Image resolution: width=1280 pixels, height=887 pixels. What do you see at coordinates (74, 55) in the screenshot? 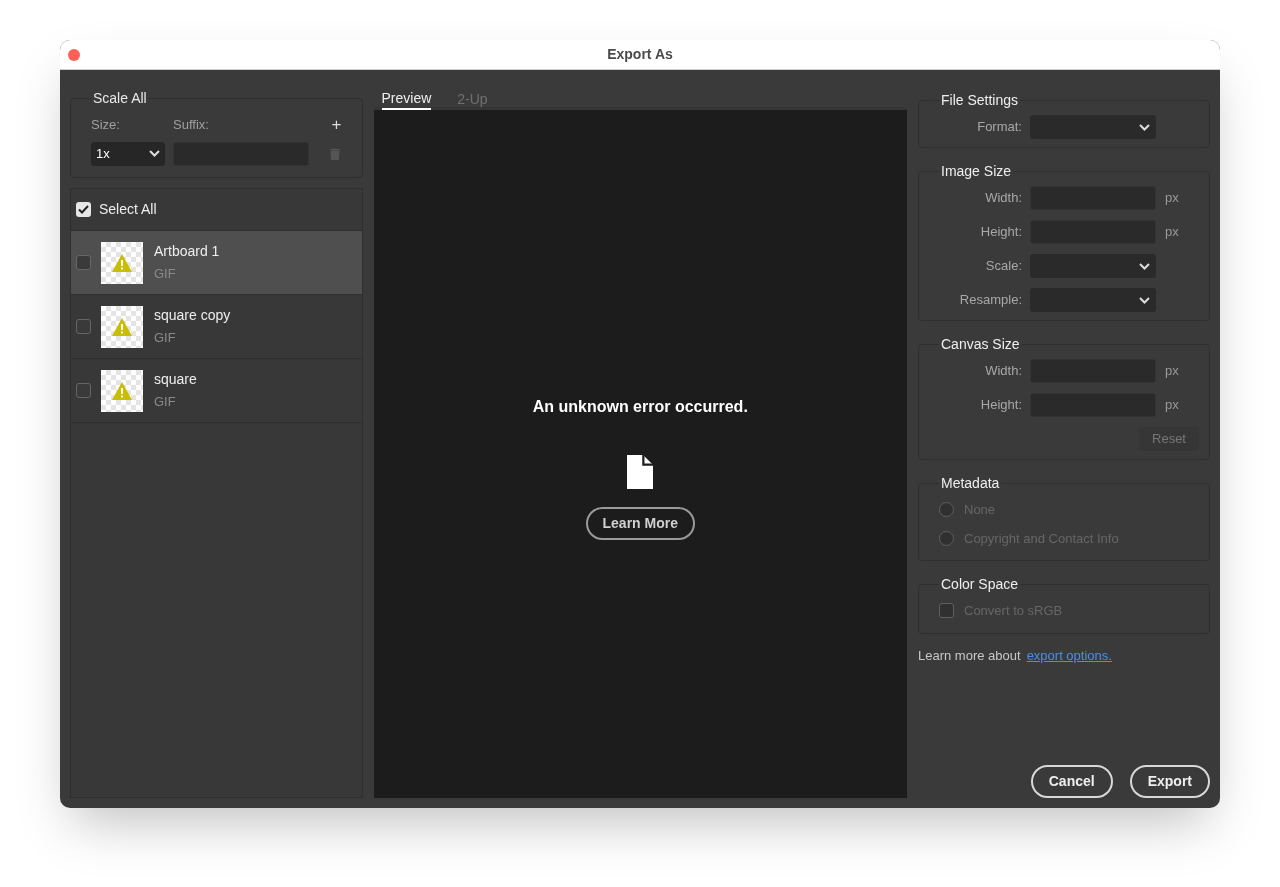
I see `close-button` at bounding box center [74, 55].